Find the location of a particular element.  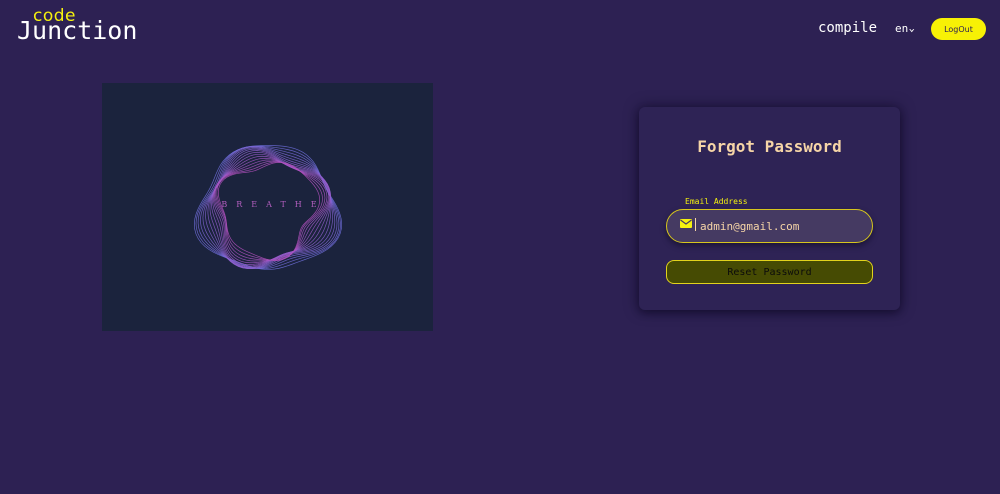

nav-link-compile: compile is located at coordinates (847, 28).